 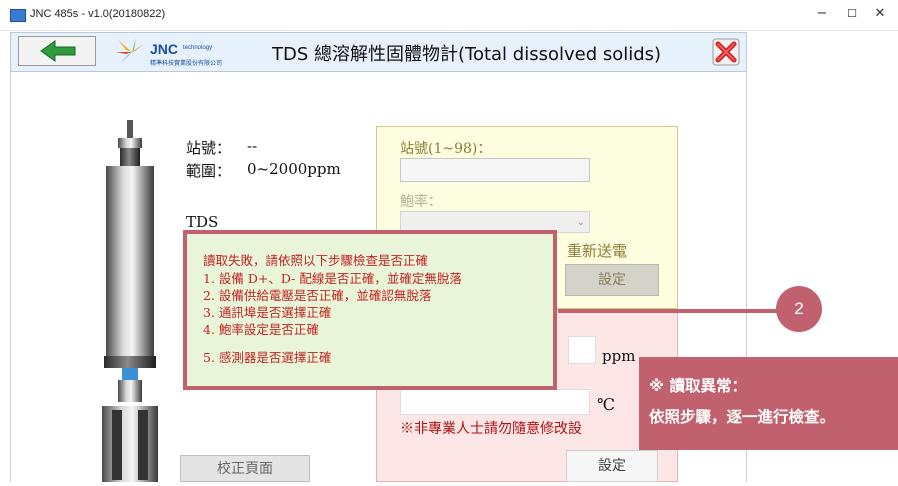 I want to click on note-line-1: ※ 讀取異常：, so click(x=698, y=386).